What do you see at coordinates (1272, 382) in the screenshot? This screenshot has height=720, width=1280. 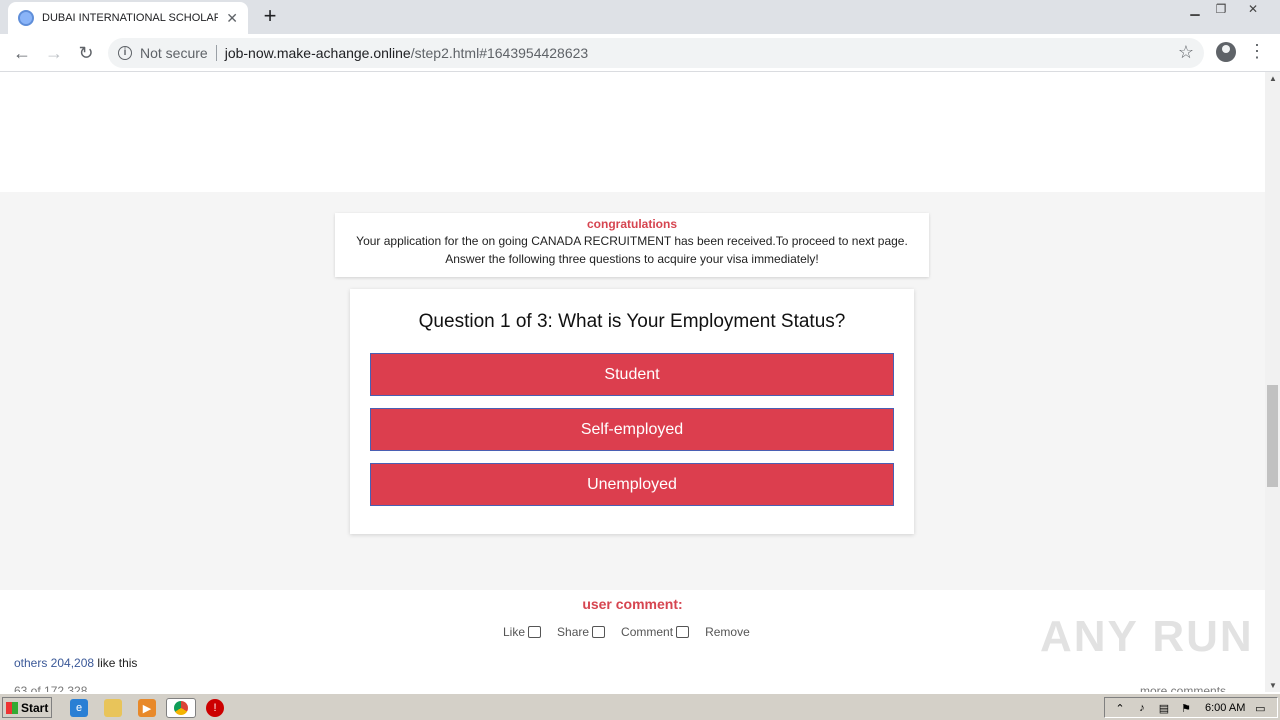 I see `vertical-scrollbar: ▲ ▼` at bounding box center [1272, 382].